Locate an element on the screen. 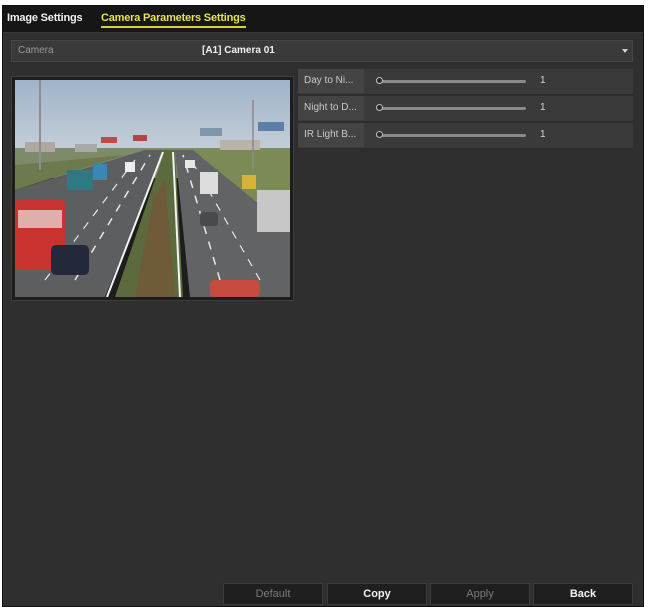  copy-button: Copy is located at coordinates (377, 594).